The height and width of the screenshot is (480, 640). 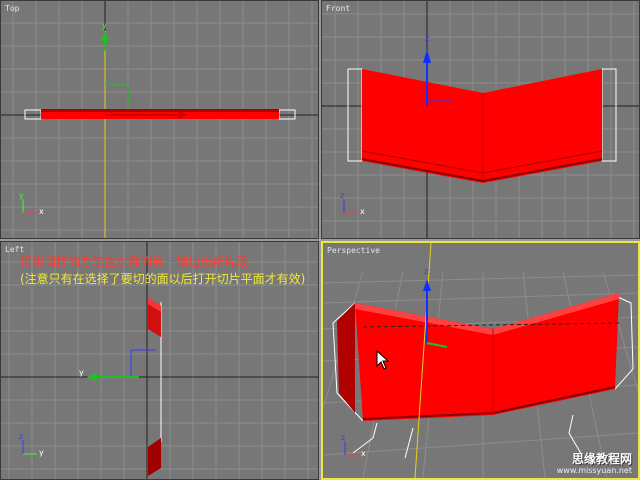 I want to click on front-x-axis-label: x, so click(x=362, y=211).